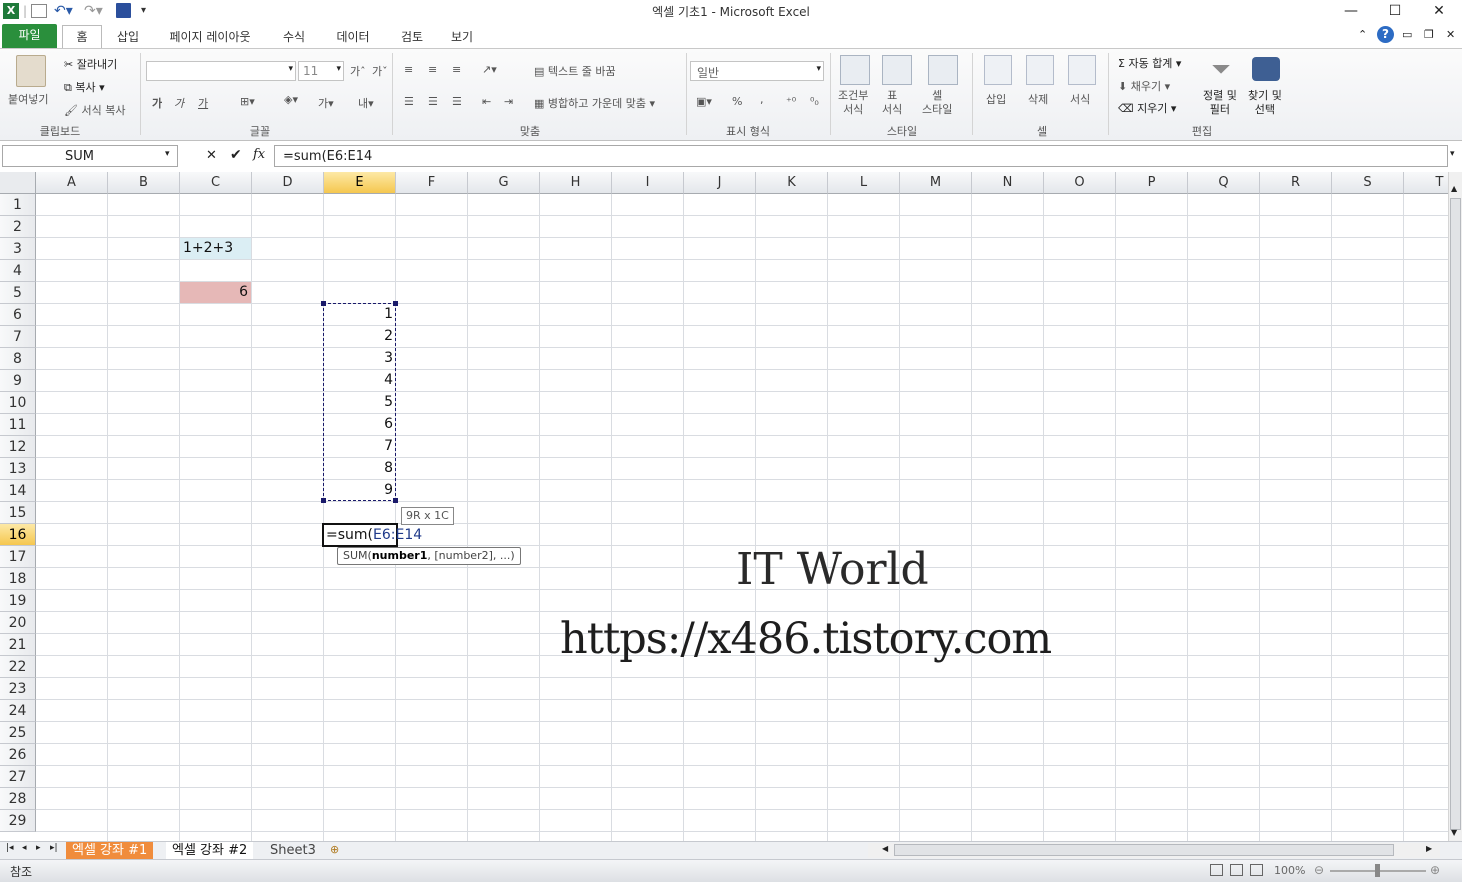 Image resolution: width=1462 pixels, height=882 pixels. Describe the element at coordinates (288, 183) in the screenshot. I see `column-header-d: D` at that location.